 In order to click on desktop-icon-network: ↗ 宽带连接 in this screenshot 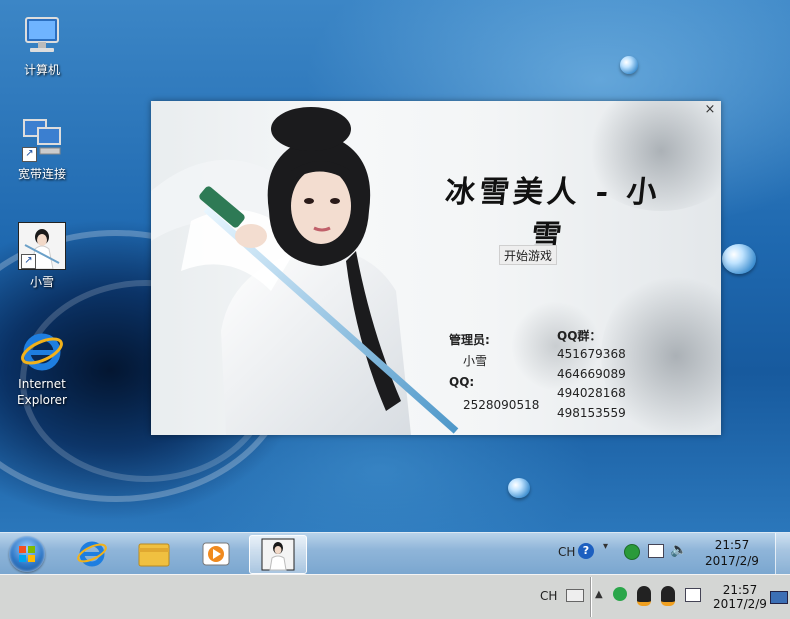, I will do `click(42, 150)`.